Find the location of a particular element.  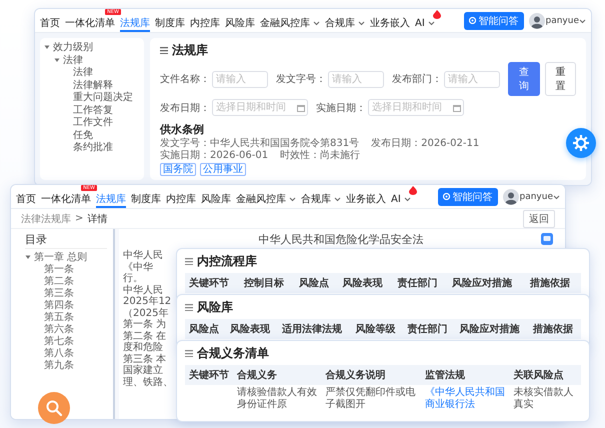

document-text: 国家建立 is located at coordinates (143, 370).